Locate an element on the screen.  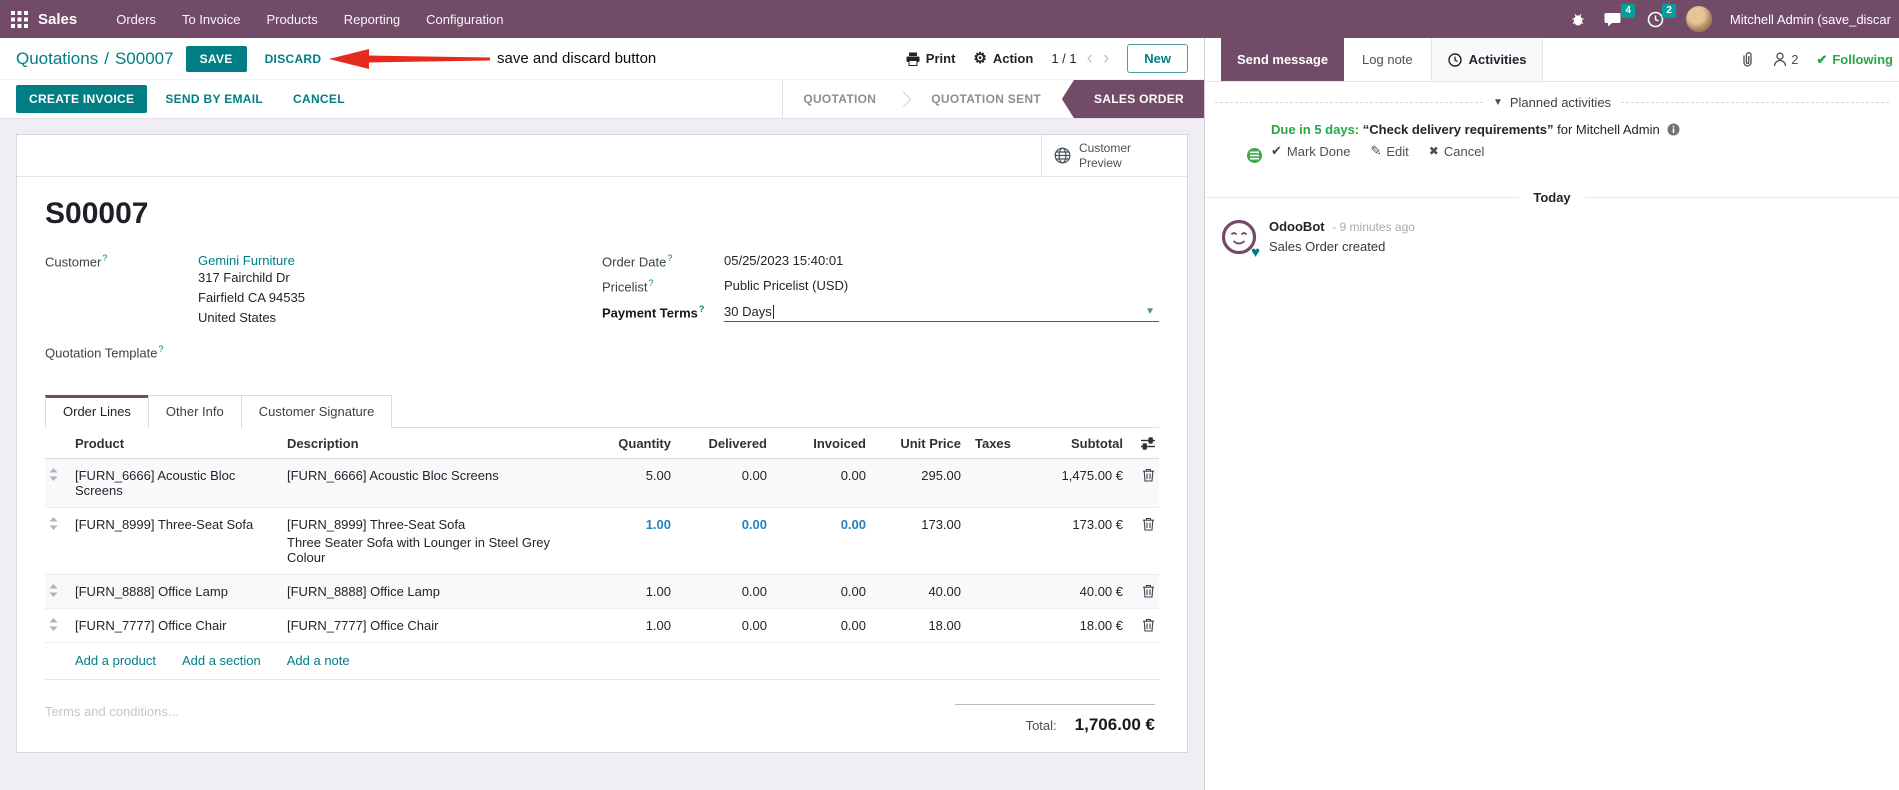
breadcrumb-quotations: Quotations is located at coordinates (57, 59).